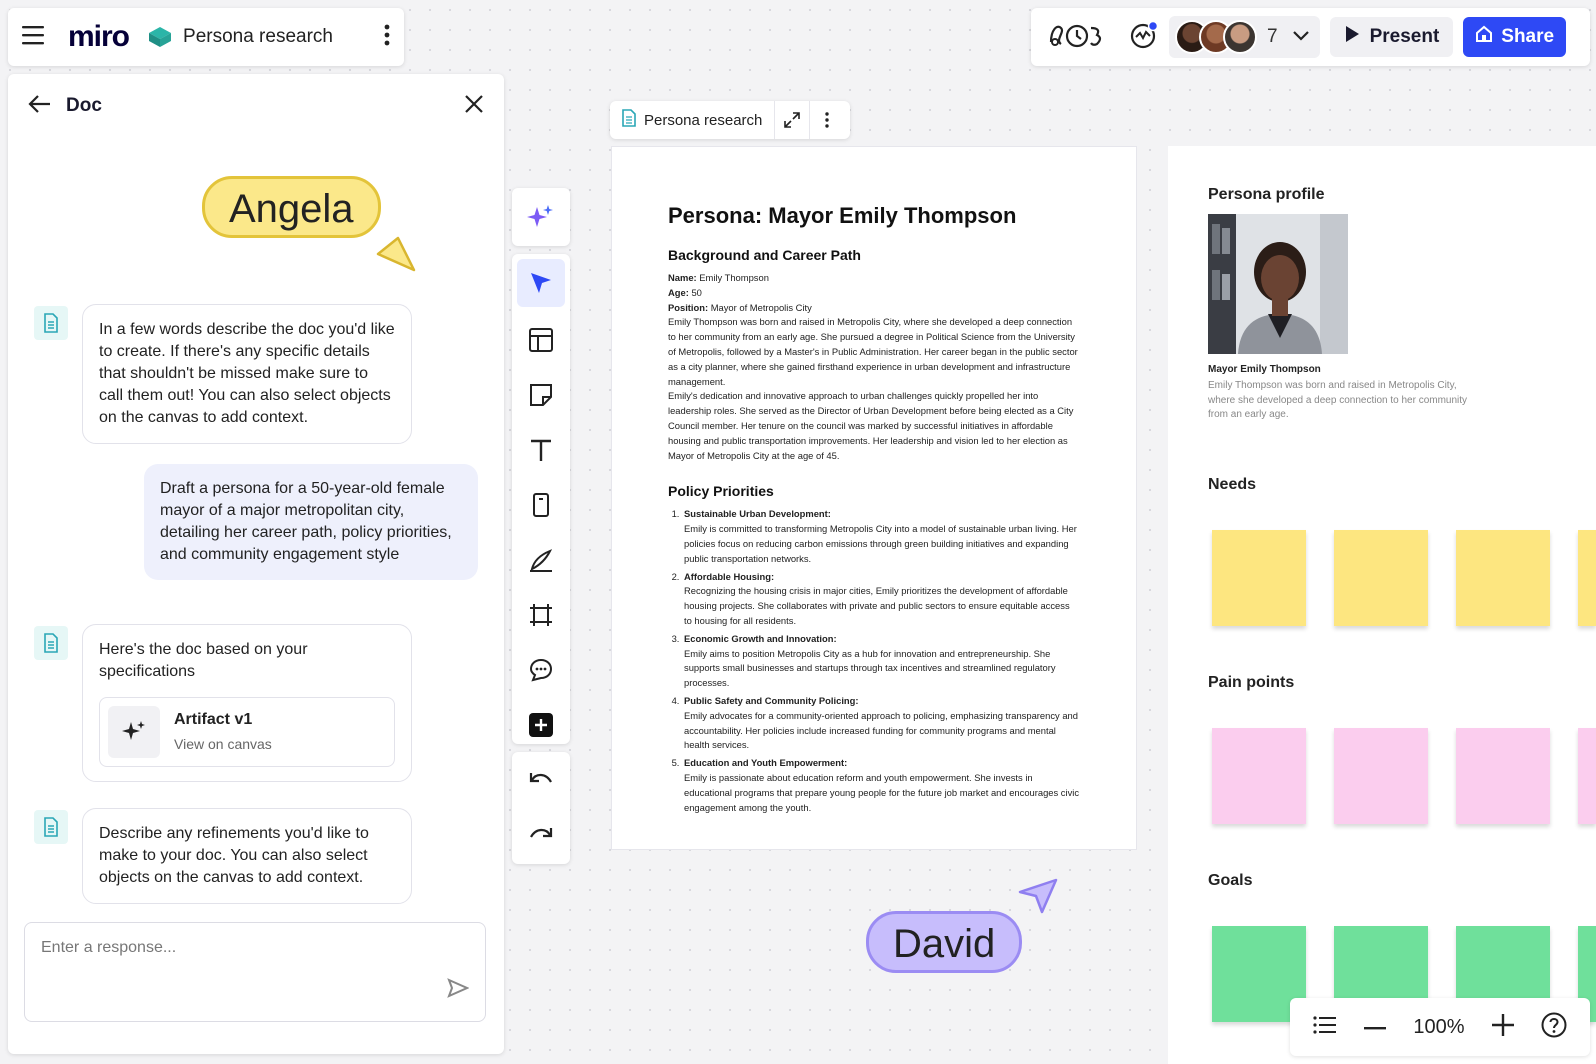 The image size is (1596, 1064). I want to click on doc-field-label: Name:, so click(682, 277).